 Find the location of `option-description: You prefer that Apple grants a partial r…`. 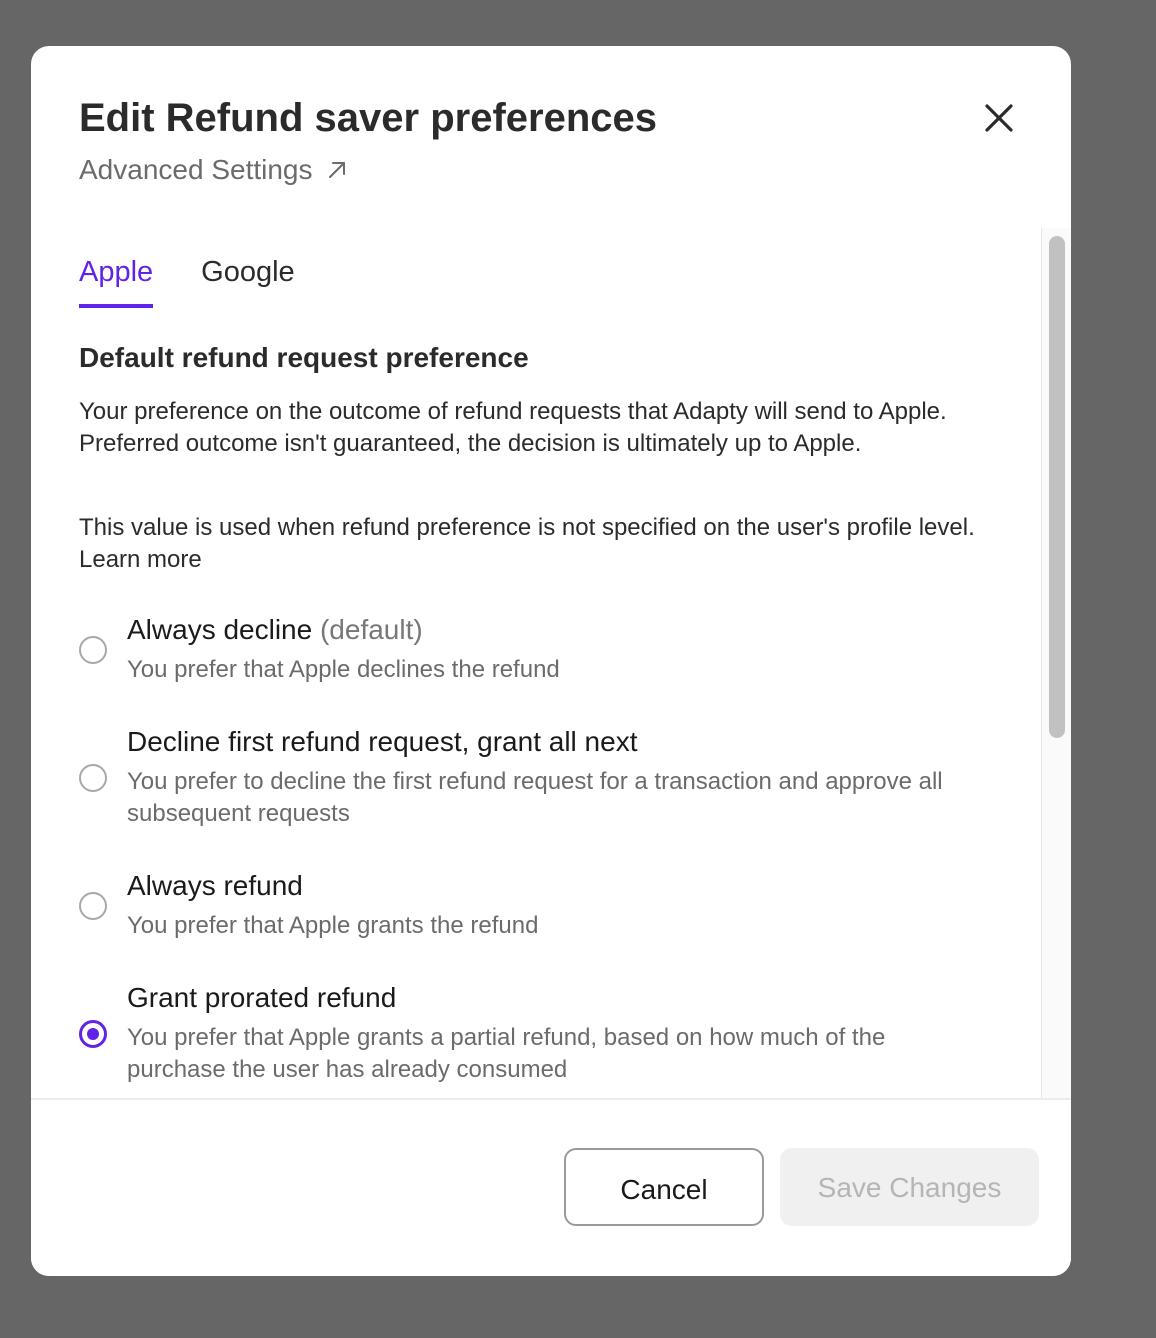

option-description: You prefer that Apple grants a partial r… is located at coordinates (506, 1053).